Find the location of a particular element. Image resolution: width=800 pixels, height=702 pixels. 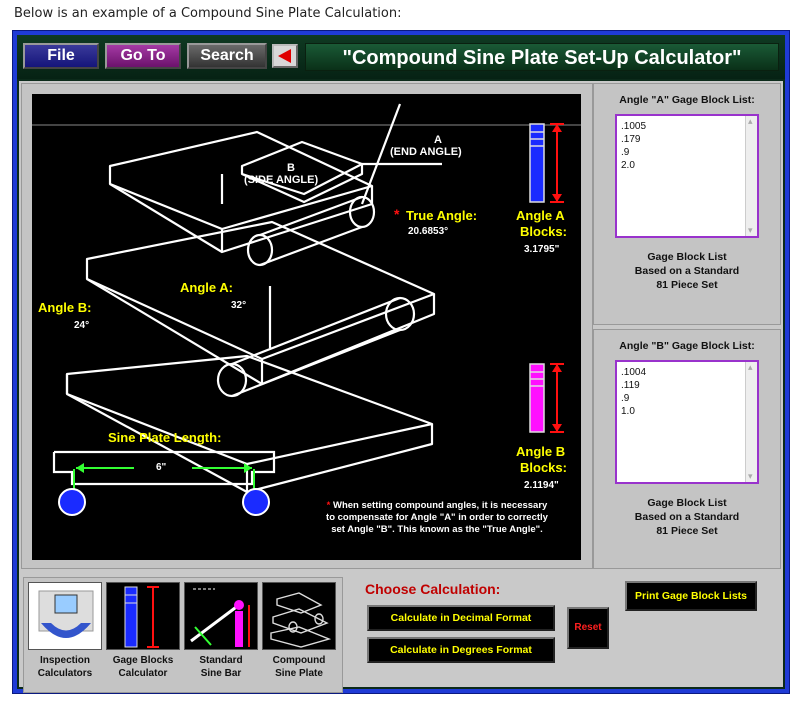

app-title: "Compound Sine Plate Set-Up Calculator" is located at coordinates (542, 57).